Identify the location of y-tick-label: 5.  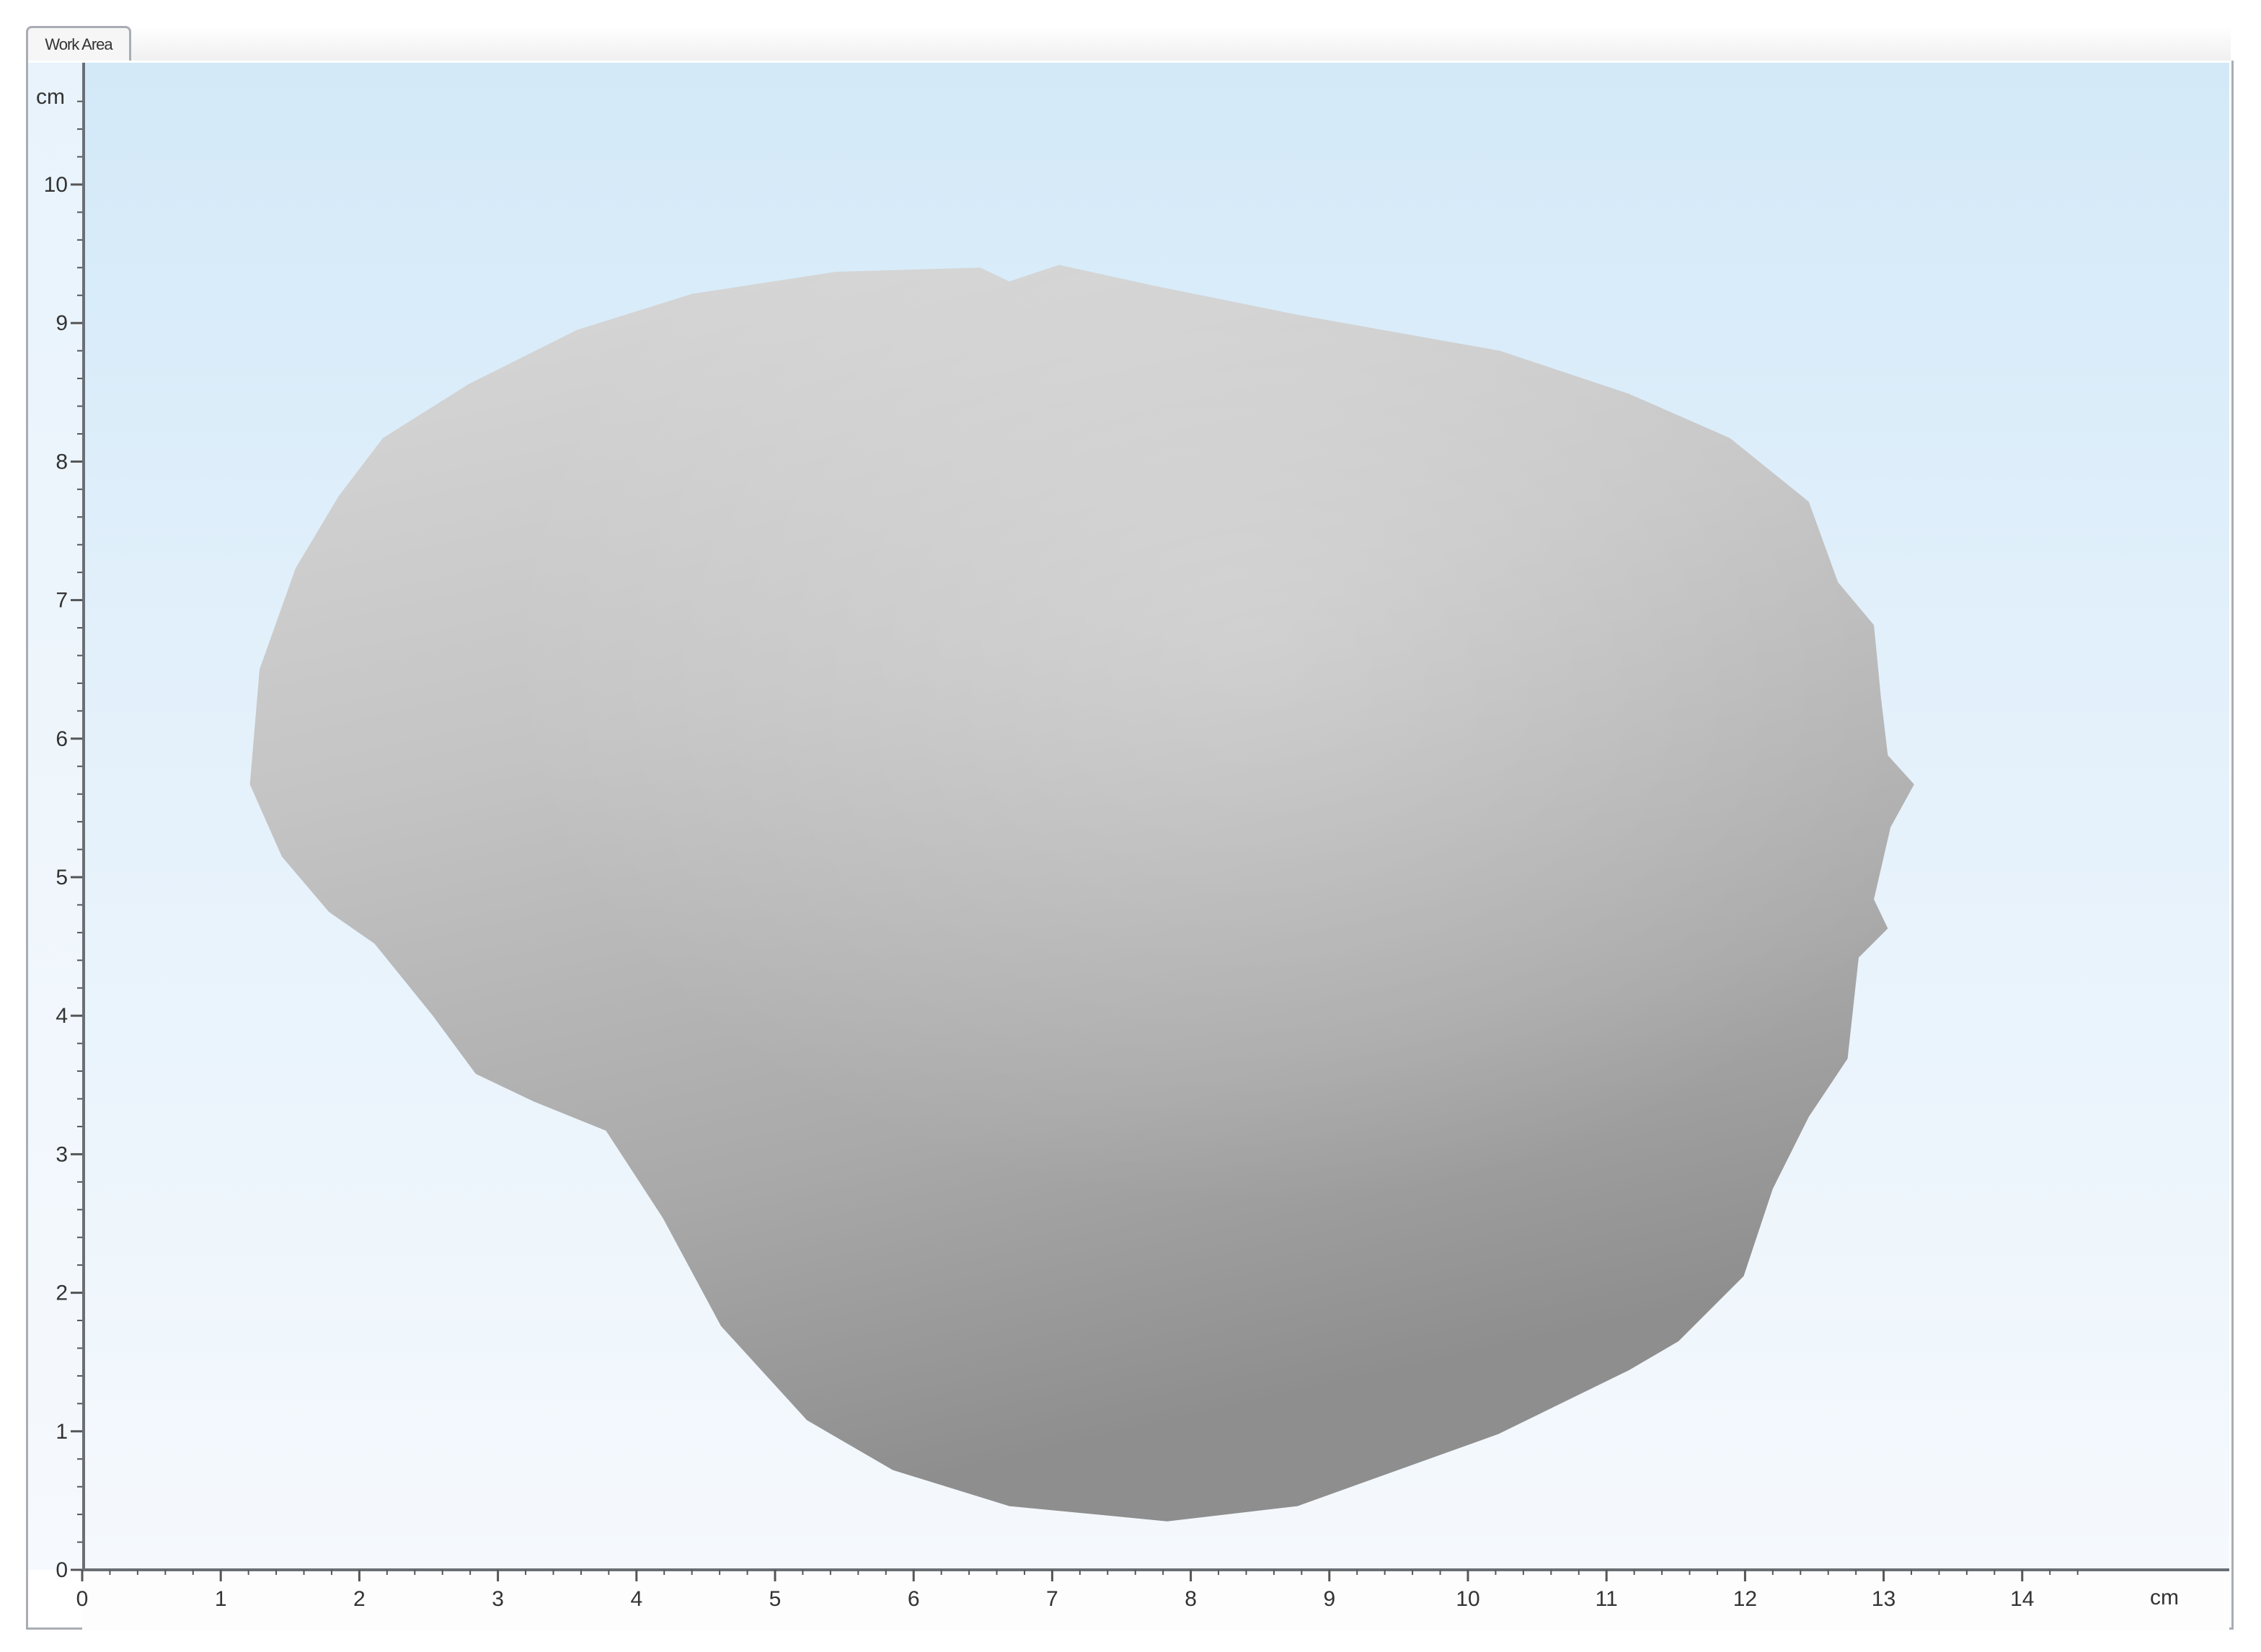
(62, 877).